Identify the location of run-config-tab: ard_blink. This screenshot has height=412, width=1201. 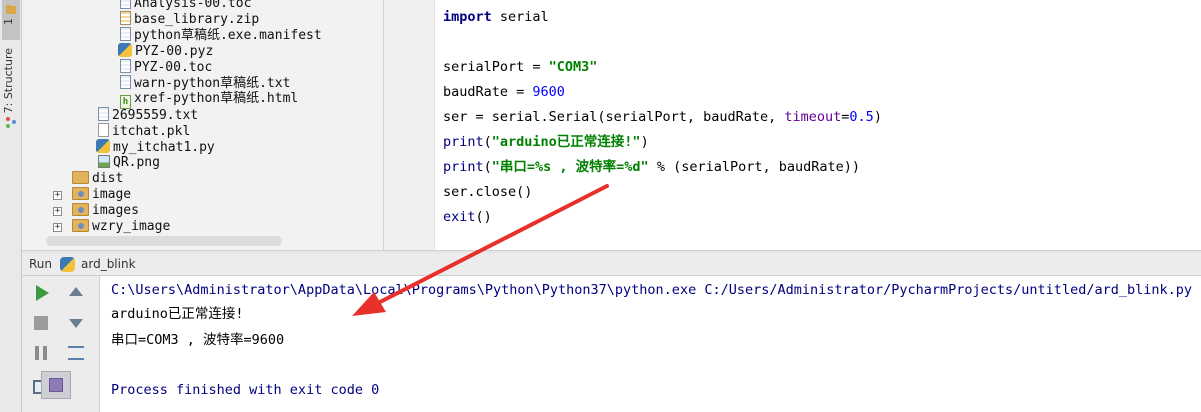
(108, 264).